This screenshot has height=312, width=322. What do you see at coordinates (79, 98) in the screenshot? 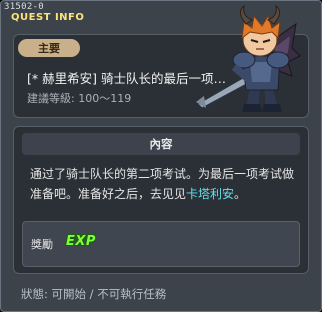
I see `quest-recommended-level: 建議等級: 100～119` at bounding box center [79, 98].